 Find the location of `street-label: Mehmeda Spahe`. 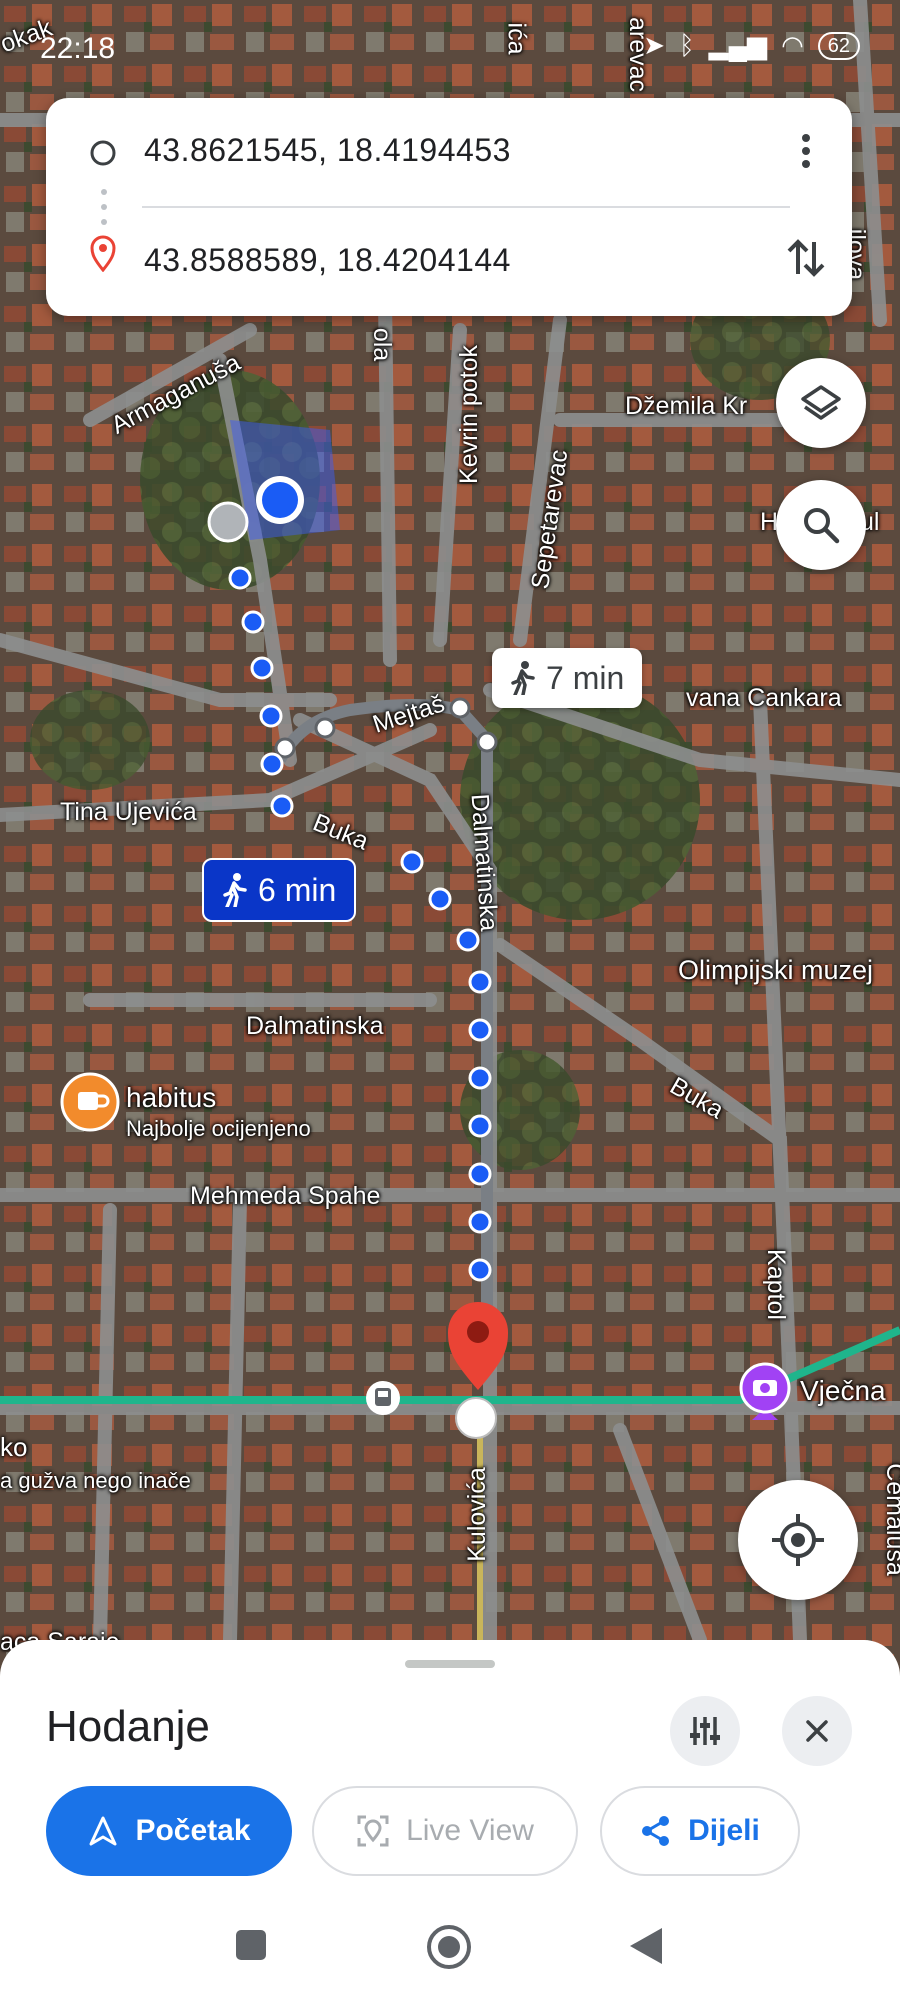

street-label: Mehmeda Spahe is located at coordinates (285, 1196).